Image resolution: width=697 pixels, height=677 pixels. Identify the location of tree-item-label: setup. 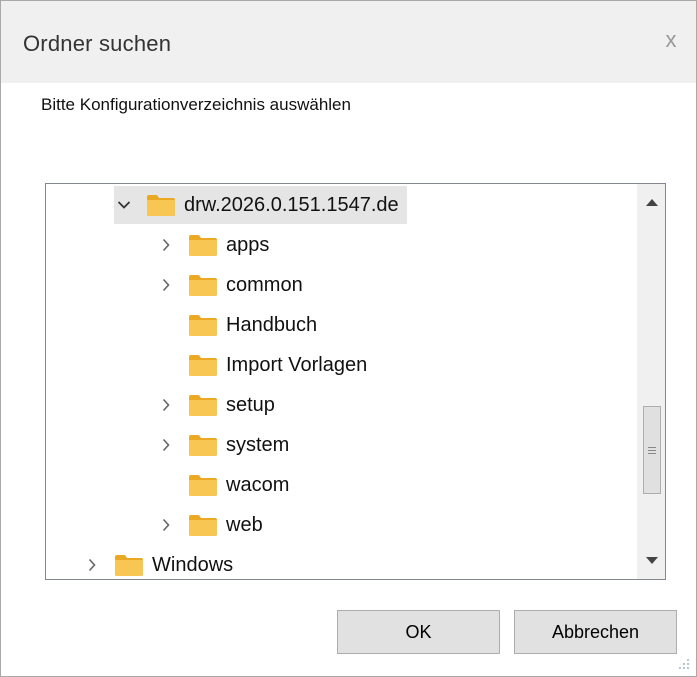
(250, 405).